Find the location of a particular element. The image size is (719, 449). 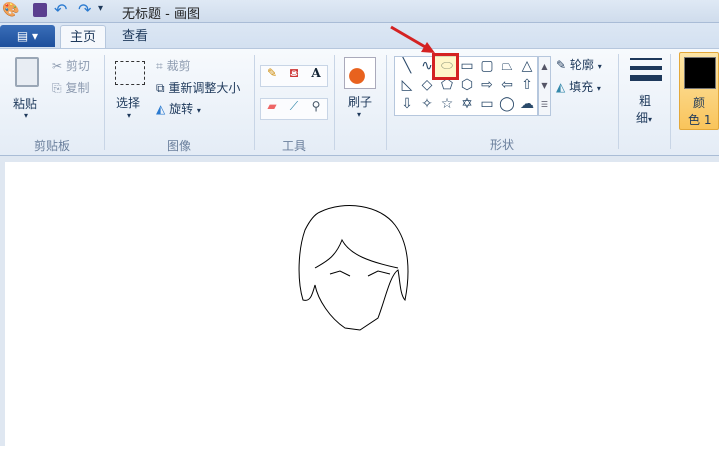

save-icon is located at coordinates (40, 10).